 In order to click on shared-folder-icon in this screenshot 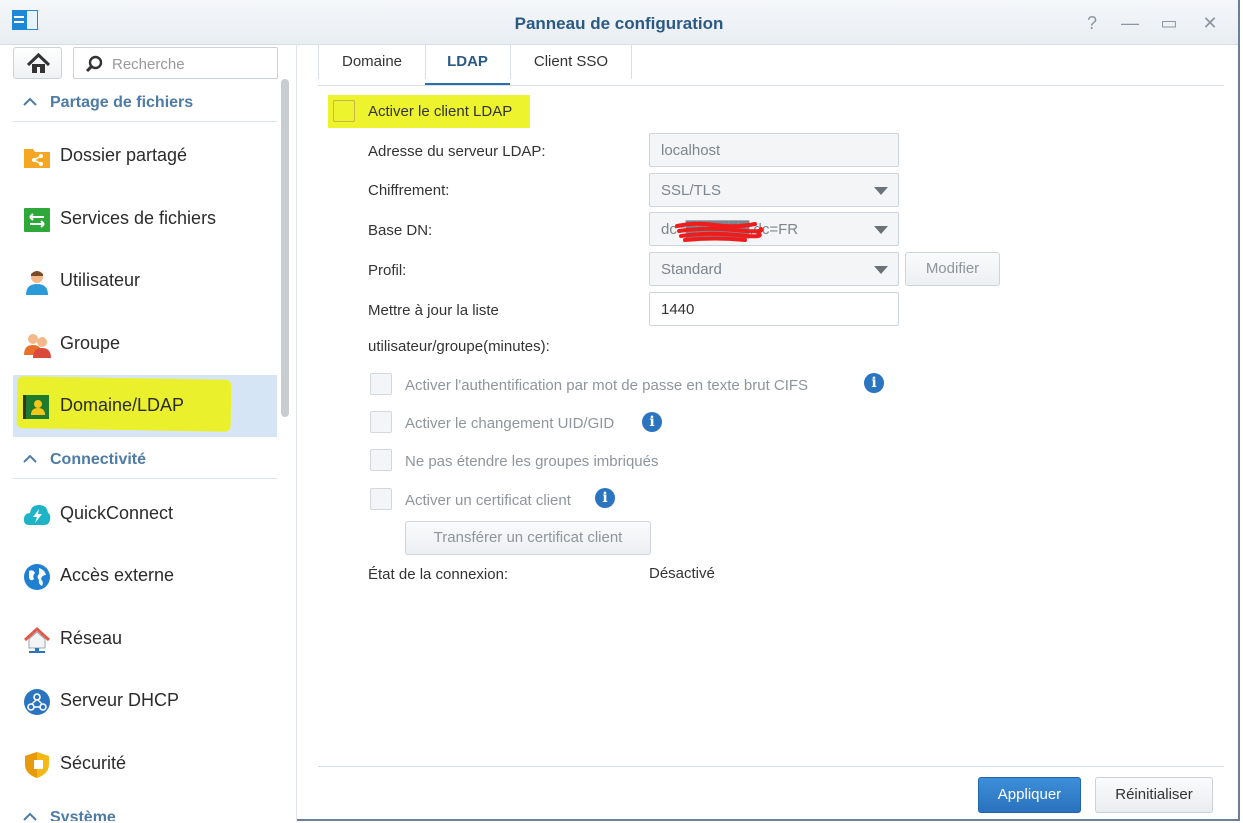, I will do `click(37, 158)`.